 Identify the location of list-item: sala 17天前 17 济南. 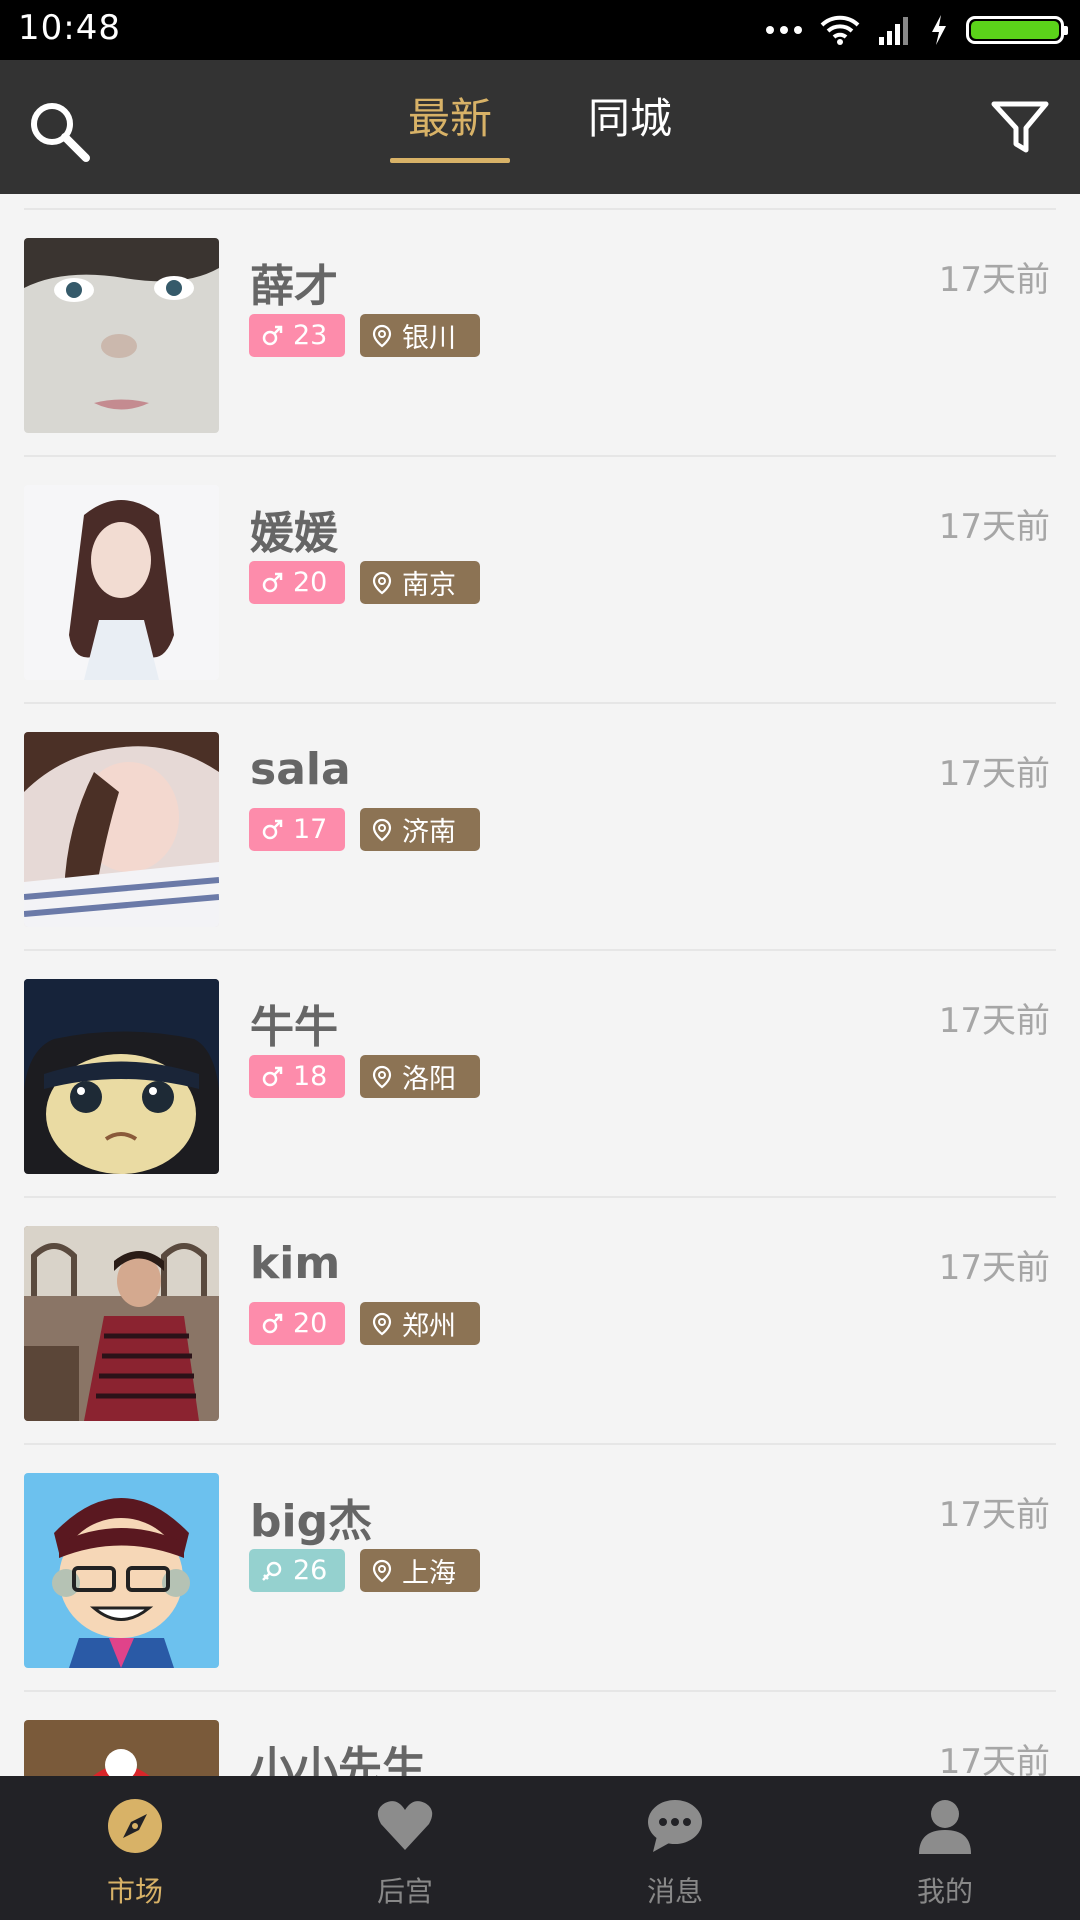
(540, 827).